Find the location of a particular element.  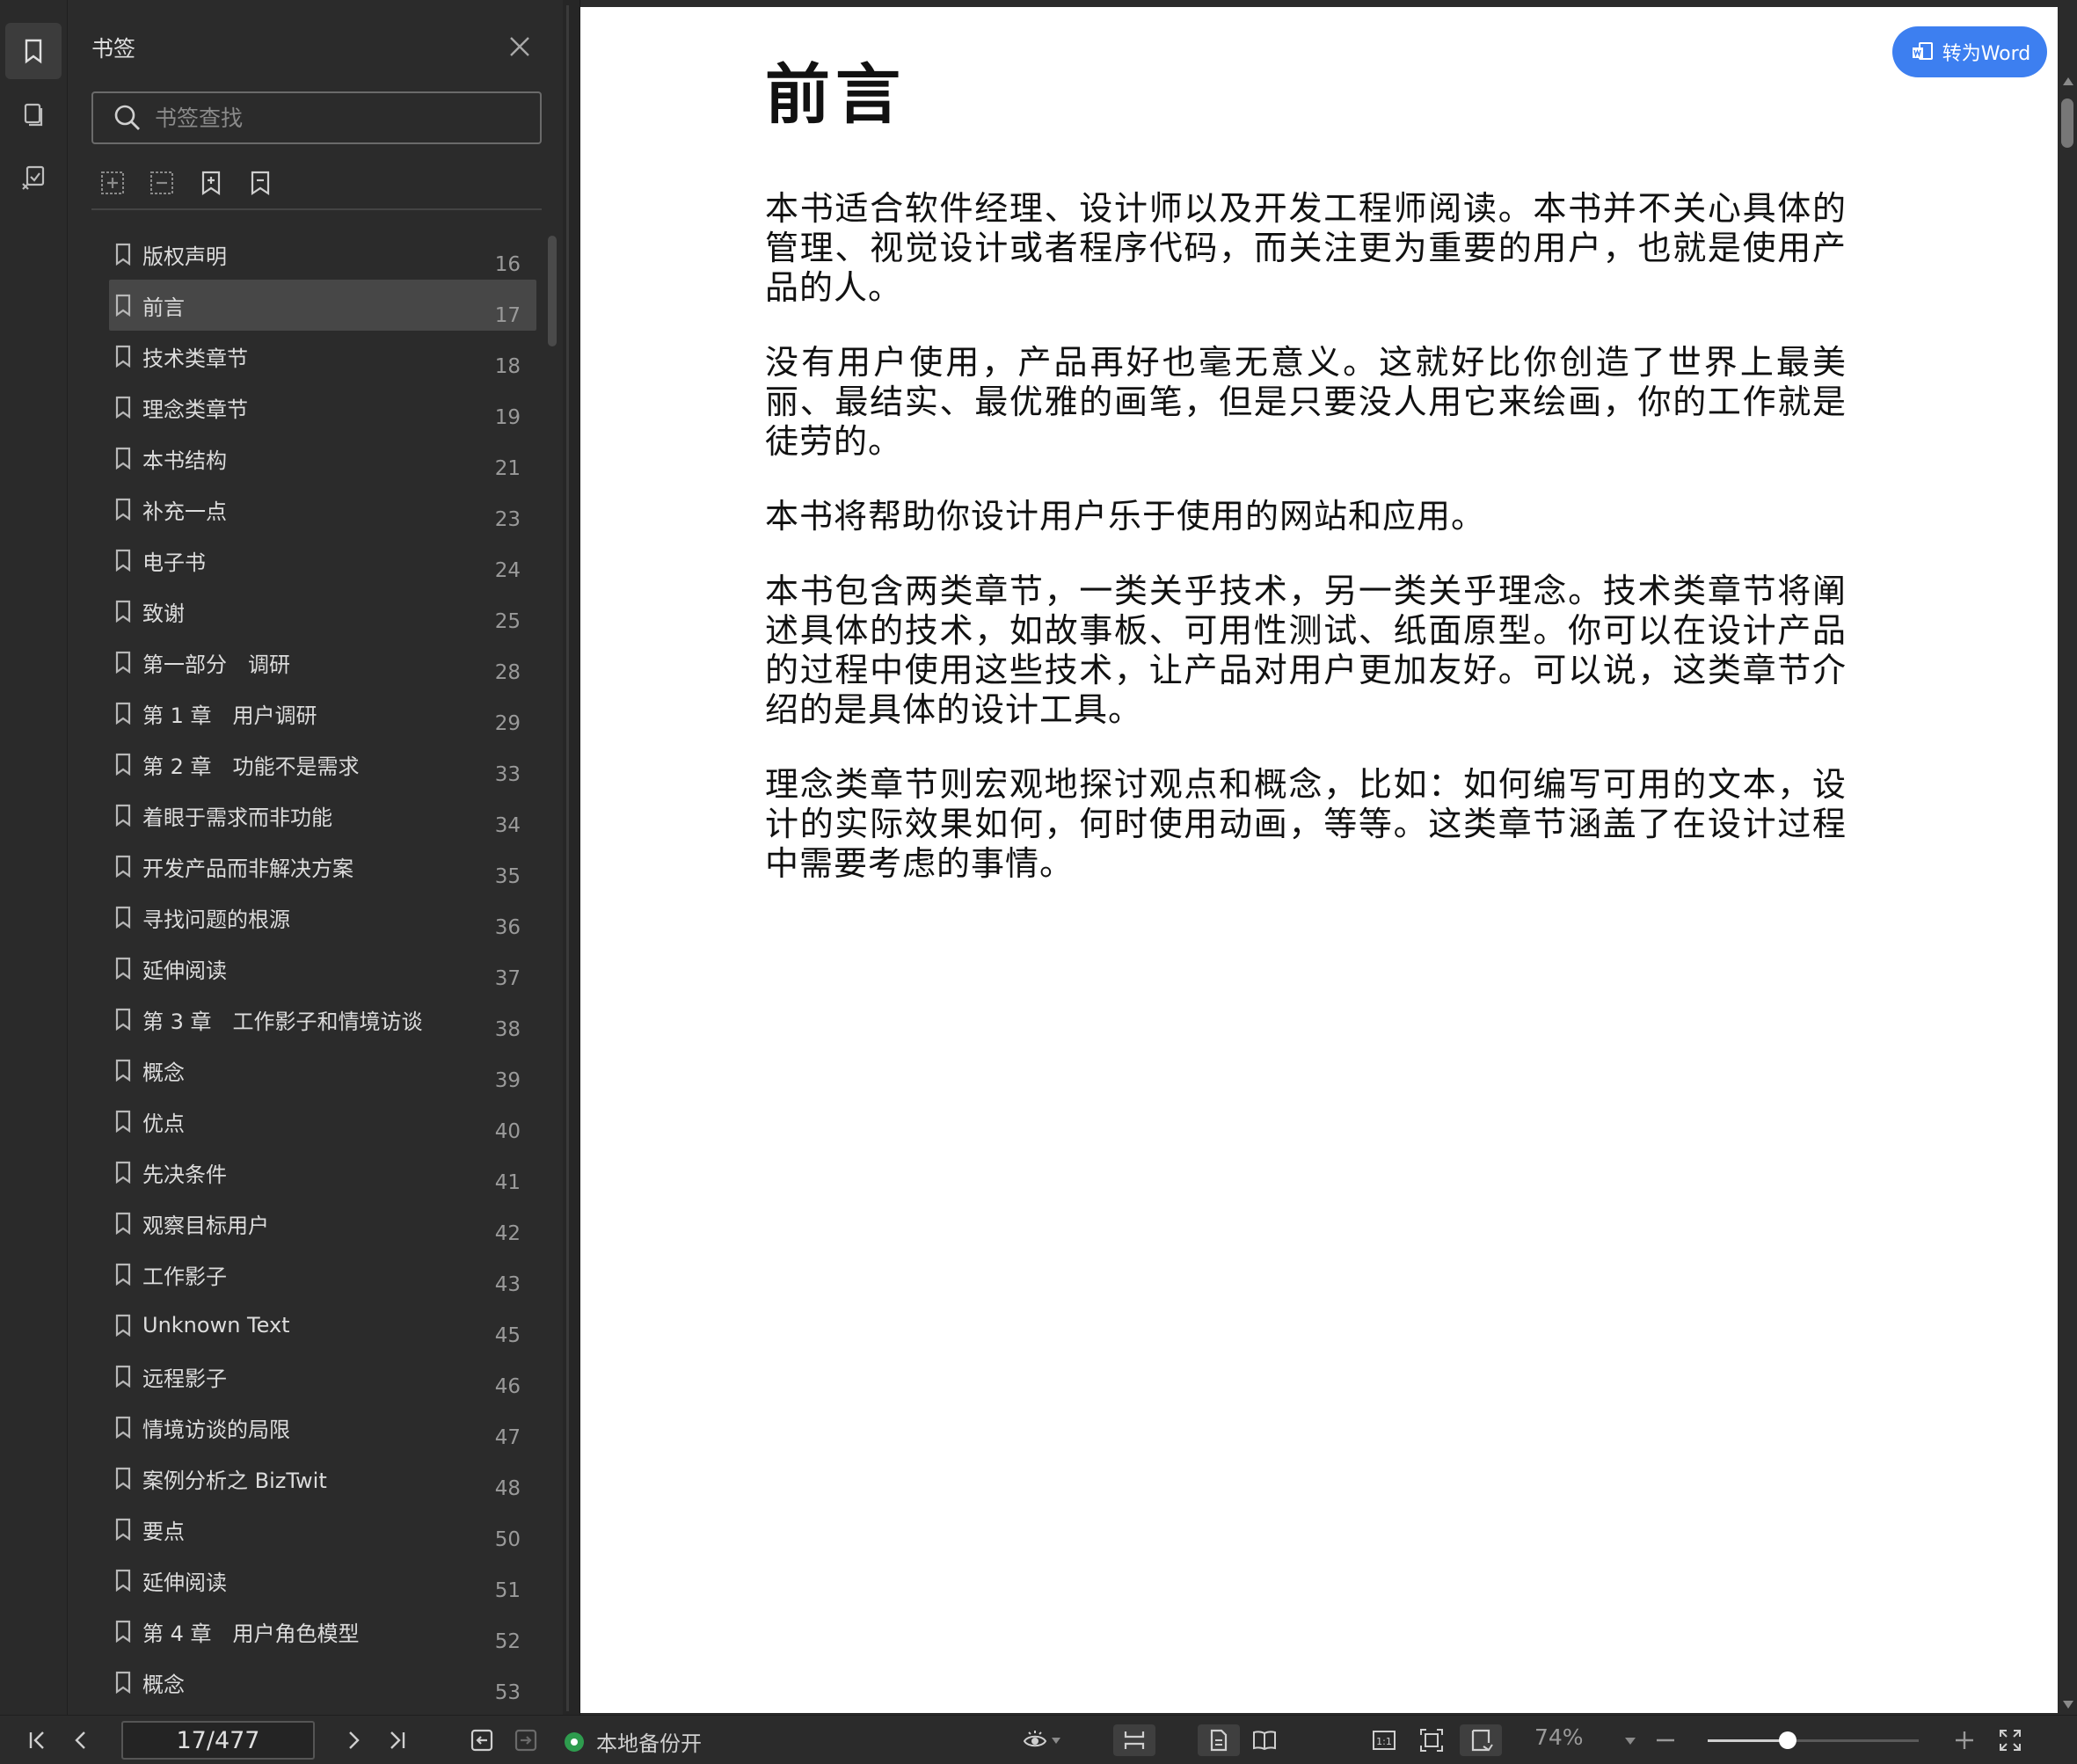

expand-all-button is located at coordinates (112, 183).